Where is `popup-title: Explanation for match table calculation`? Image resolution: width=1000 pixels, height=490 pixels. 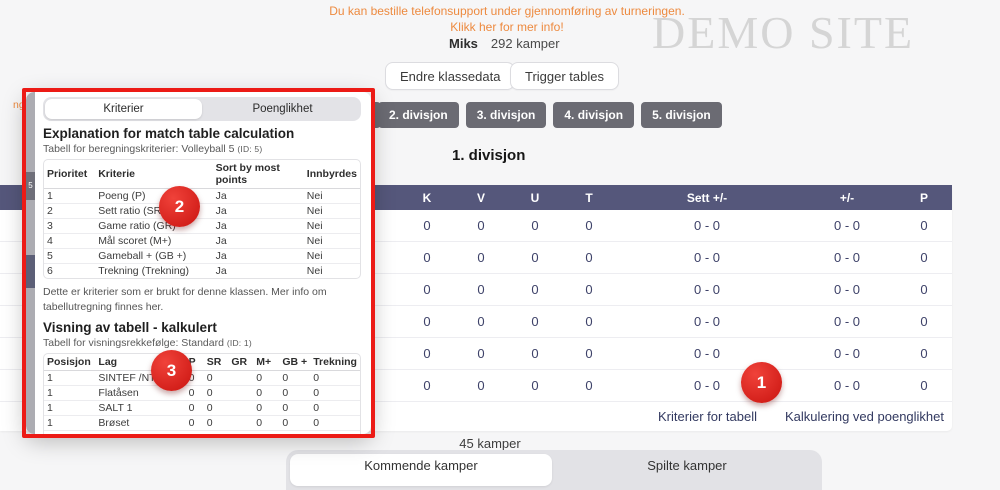 popup-title: Explanation for match table calculation is located at coordinates (169, 133).